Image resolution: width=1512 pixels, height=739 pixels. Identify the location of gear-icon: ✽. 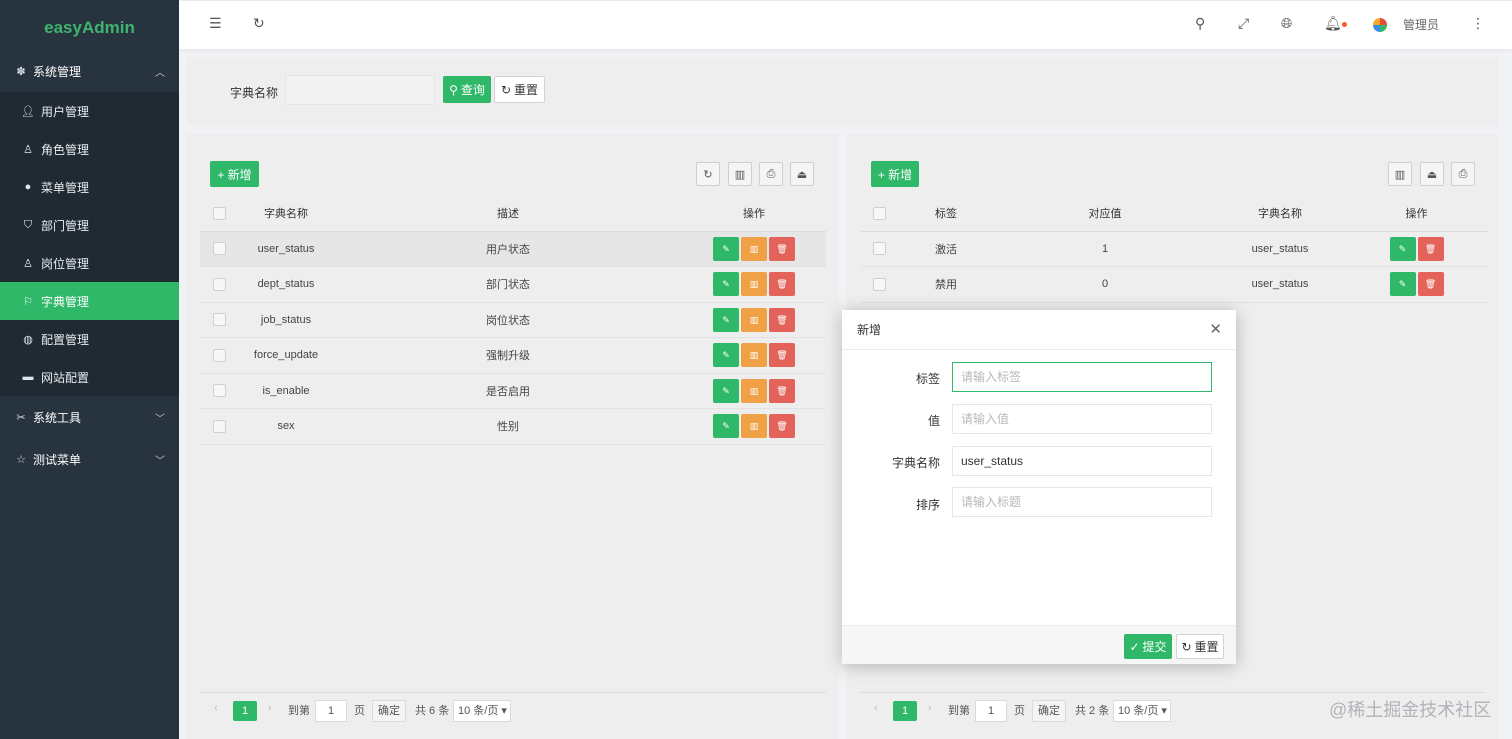
(21, 71).